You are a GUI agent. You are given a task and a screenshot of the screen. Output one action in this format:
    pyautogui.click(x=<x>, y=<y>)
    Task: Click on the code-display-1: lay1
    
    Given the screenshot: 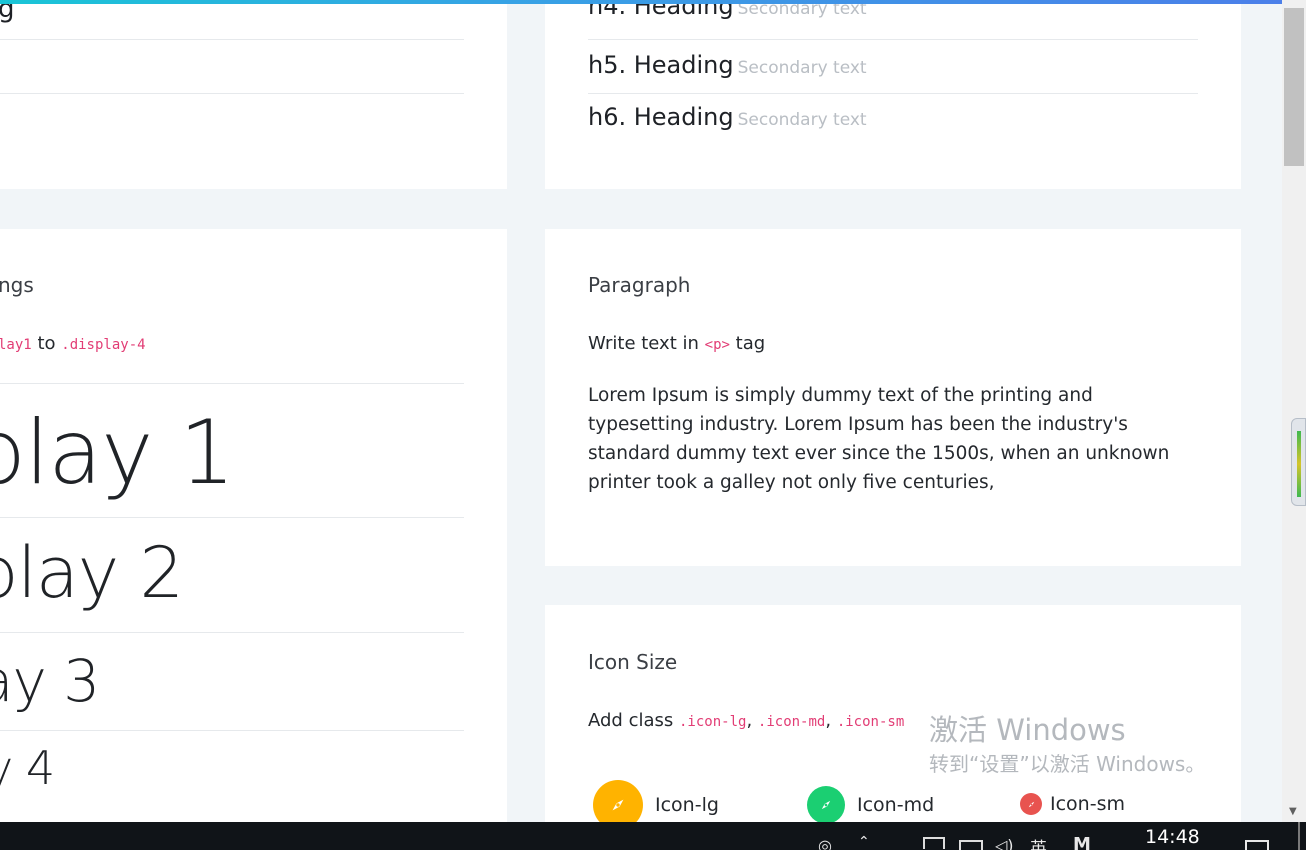 What is the action you would take?
    pyautogui.click(x=16, y=345)
    